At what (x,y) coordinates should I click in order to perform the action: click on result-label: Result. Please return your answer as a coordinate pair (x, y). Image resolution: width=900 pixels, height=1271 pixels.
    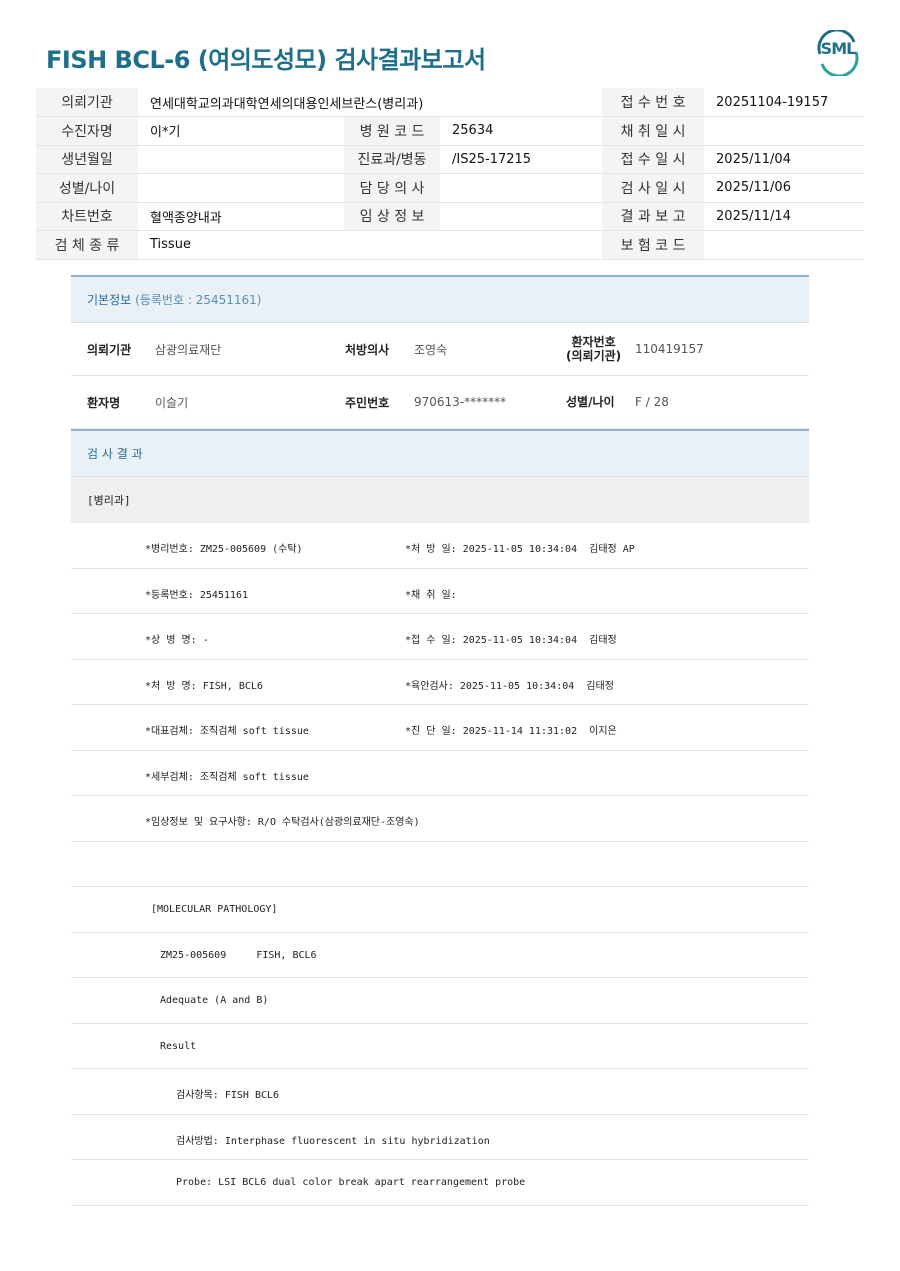
    Looking at the image, I should click on (178, 1046).